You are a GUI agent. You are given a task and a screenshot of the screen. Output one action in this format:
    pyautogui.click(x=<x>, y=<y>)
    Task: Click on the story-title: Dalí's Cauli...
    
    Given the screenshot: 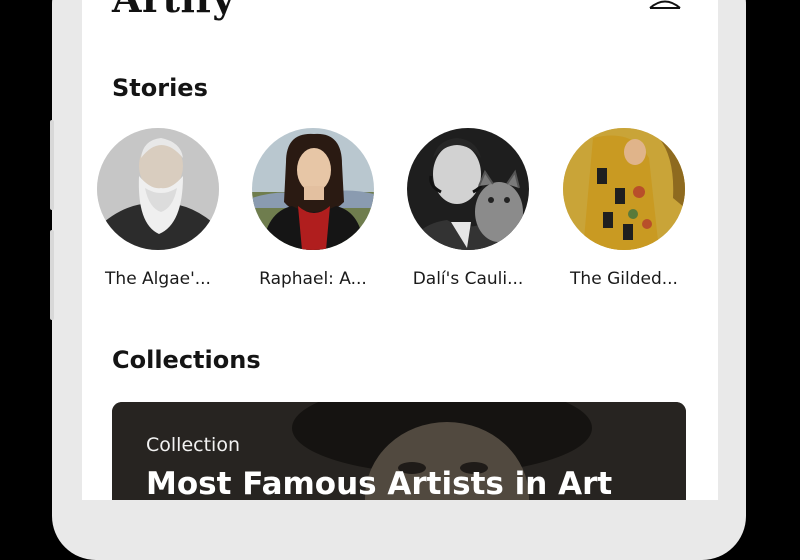 What is the action you would take?
    pyautogui.click(x=468, y=279)
    